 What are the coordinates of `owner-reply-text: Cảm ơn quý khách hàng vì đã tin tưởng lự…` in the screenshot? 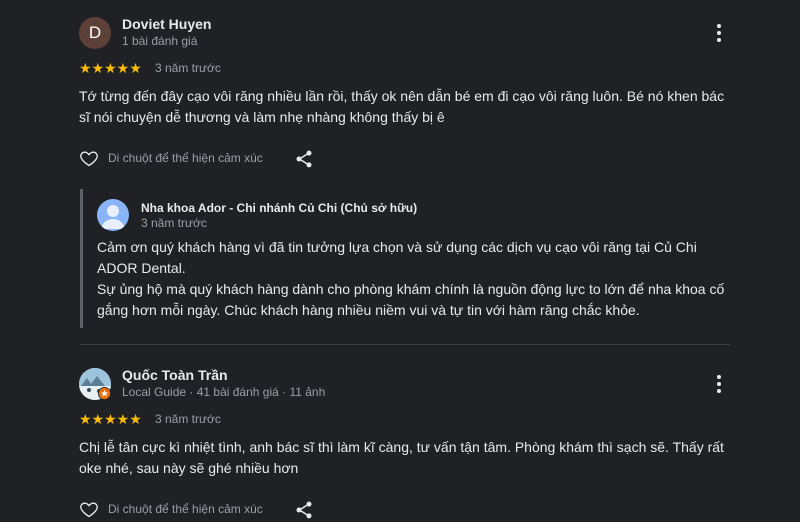 It's located at (415, 279).